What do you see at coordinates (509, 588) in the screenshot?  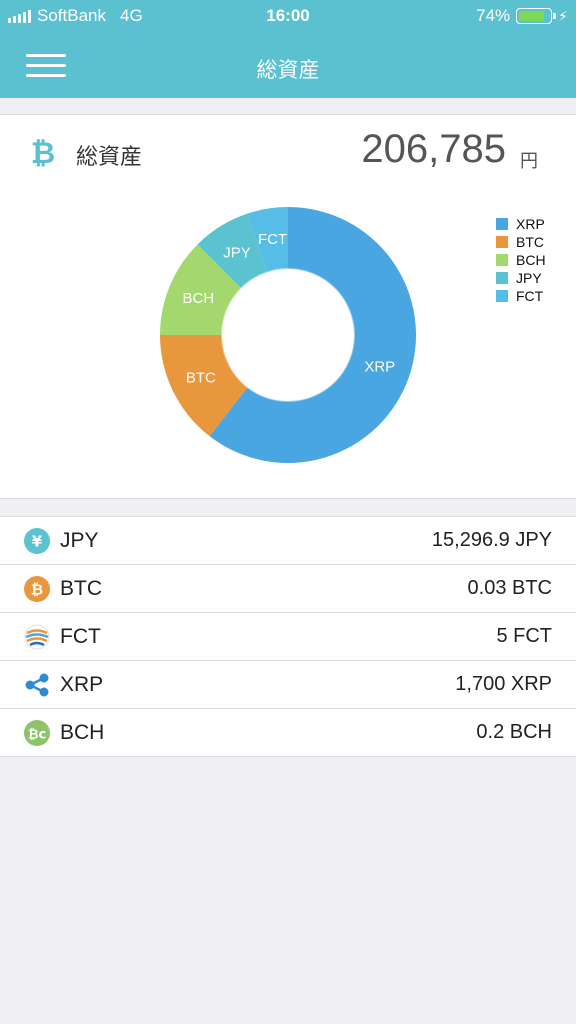 I see `asset-amount: 0.03 BTC` at bounding box center [509, 588].